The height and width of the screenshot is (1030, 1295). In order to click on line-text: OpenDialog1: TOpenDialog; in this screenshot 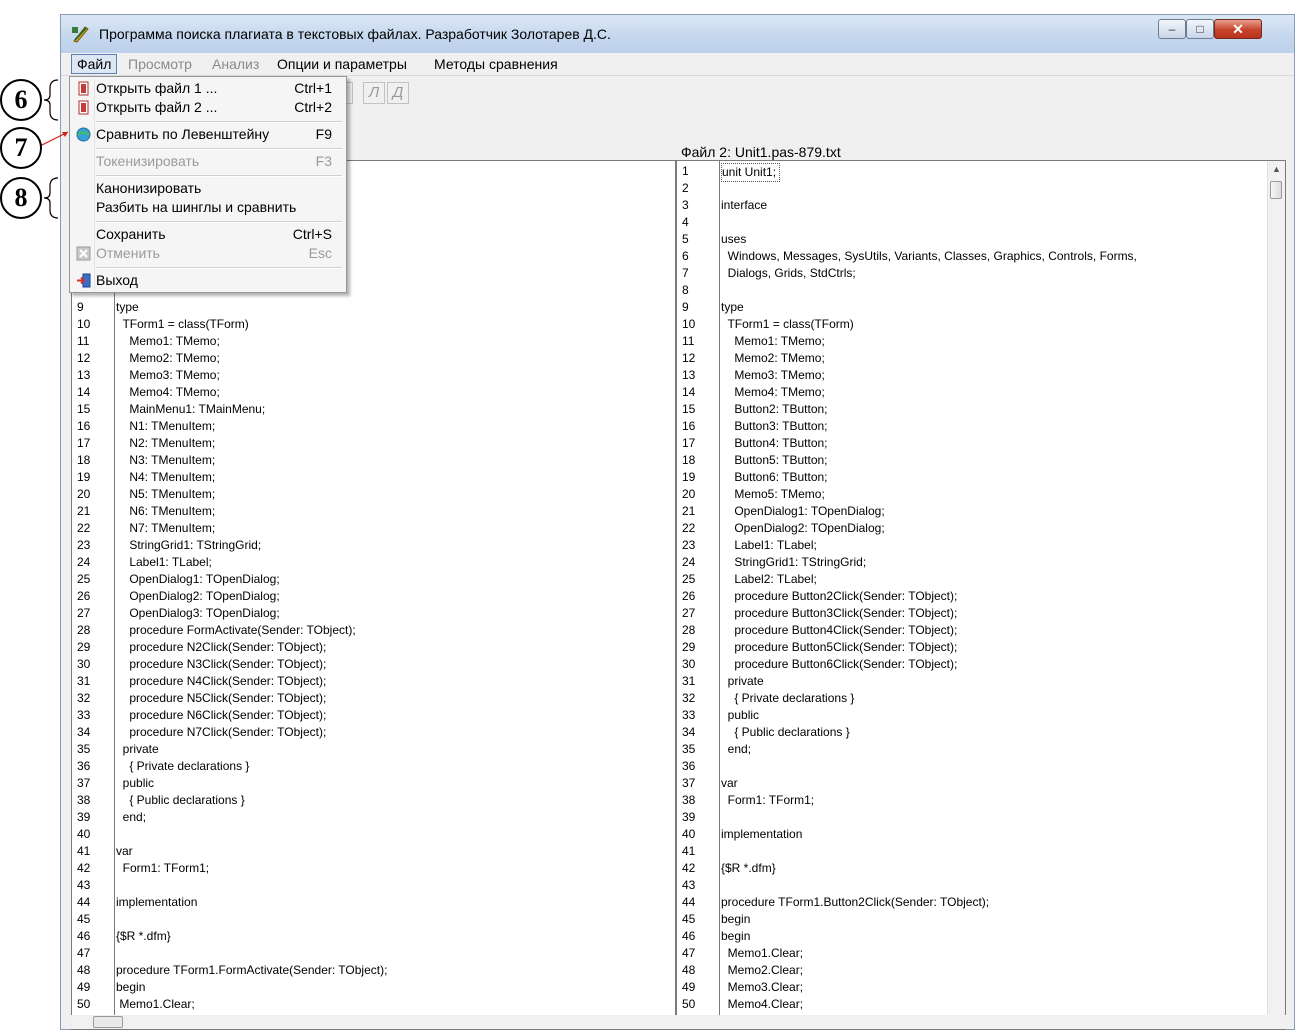, I will do `click(803, 511)`.